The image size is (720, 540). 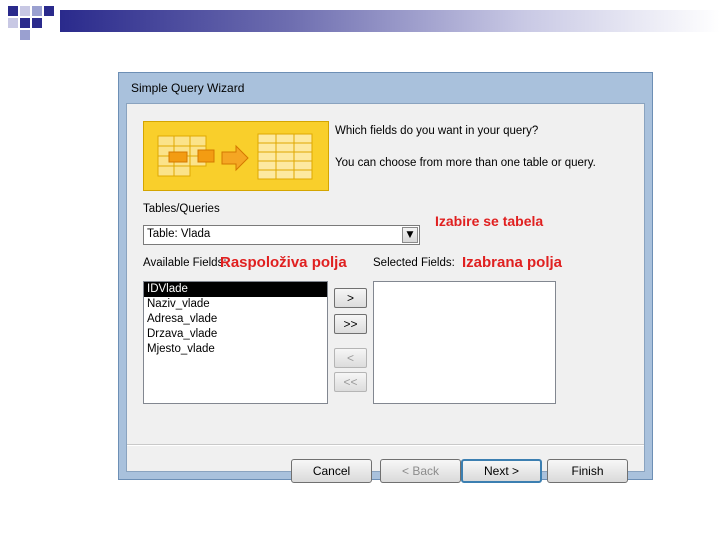 What do you see at coordinates (235, 304) in the screenshot?
I see `list-item: Naziv_vlade` at bounding box center [235, 304].